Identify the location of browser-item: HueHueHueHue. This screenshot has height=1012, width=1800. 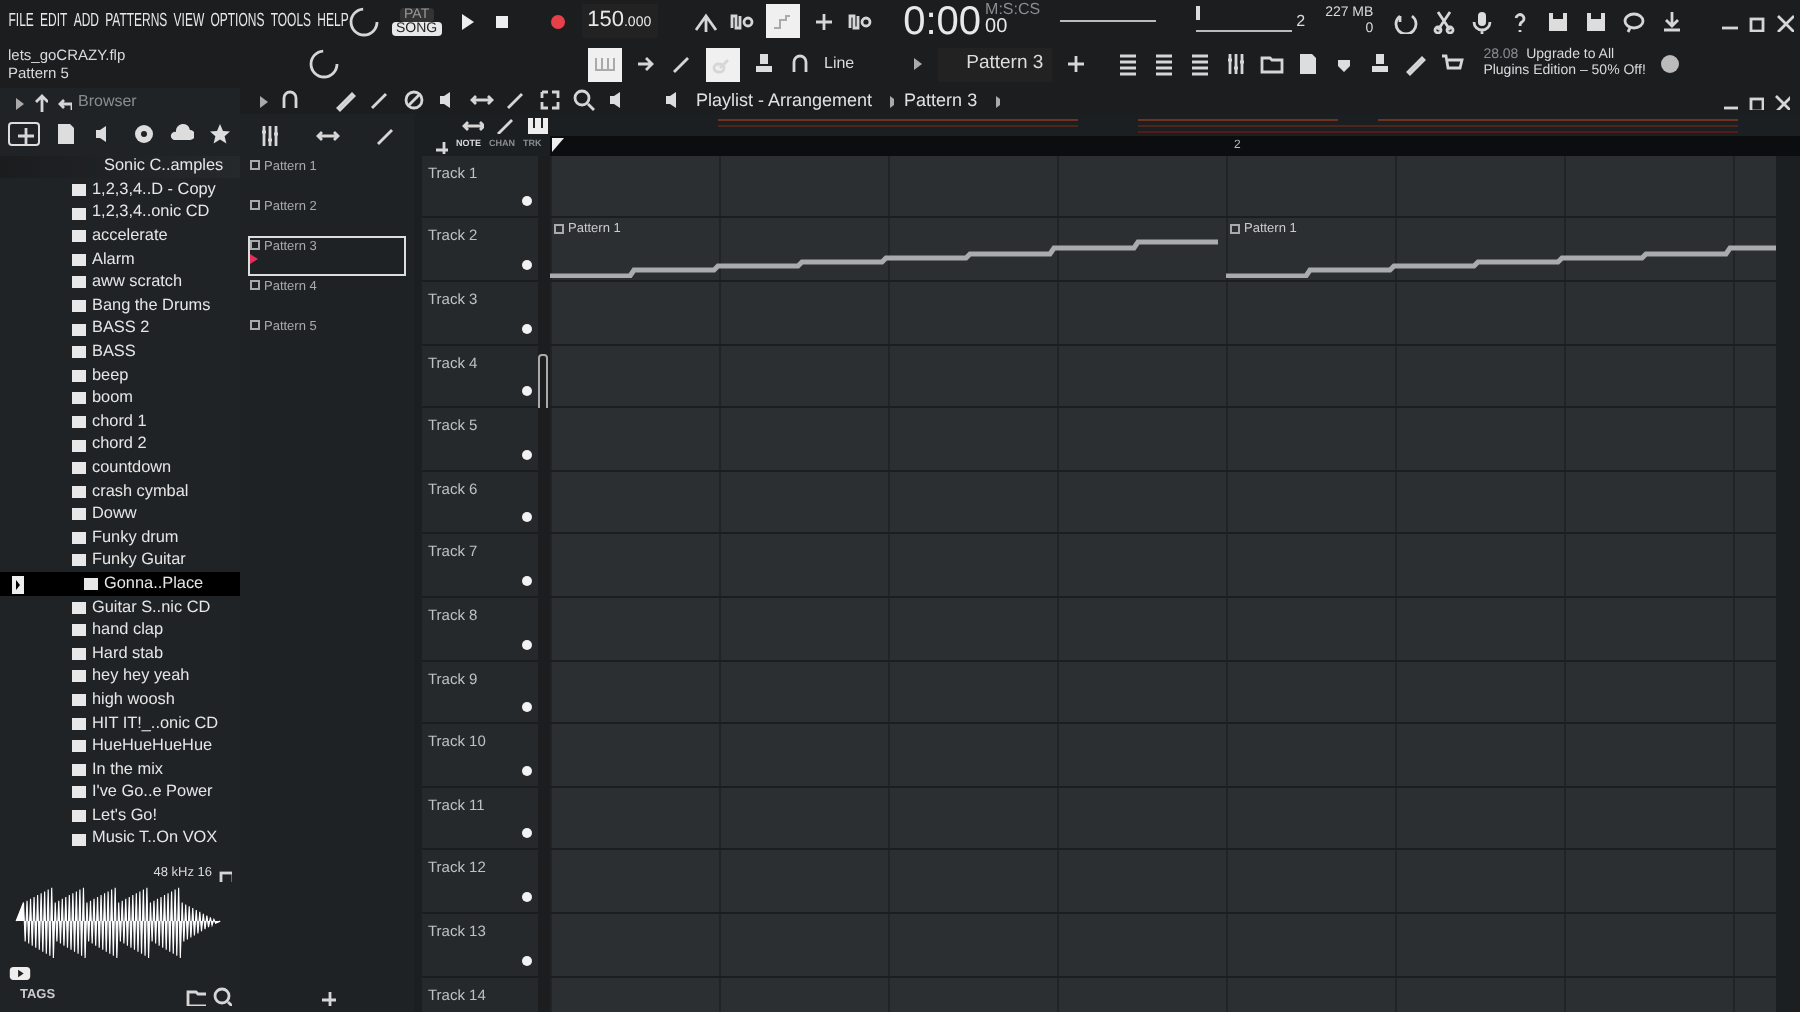
(120, 746).